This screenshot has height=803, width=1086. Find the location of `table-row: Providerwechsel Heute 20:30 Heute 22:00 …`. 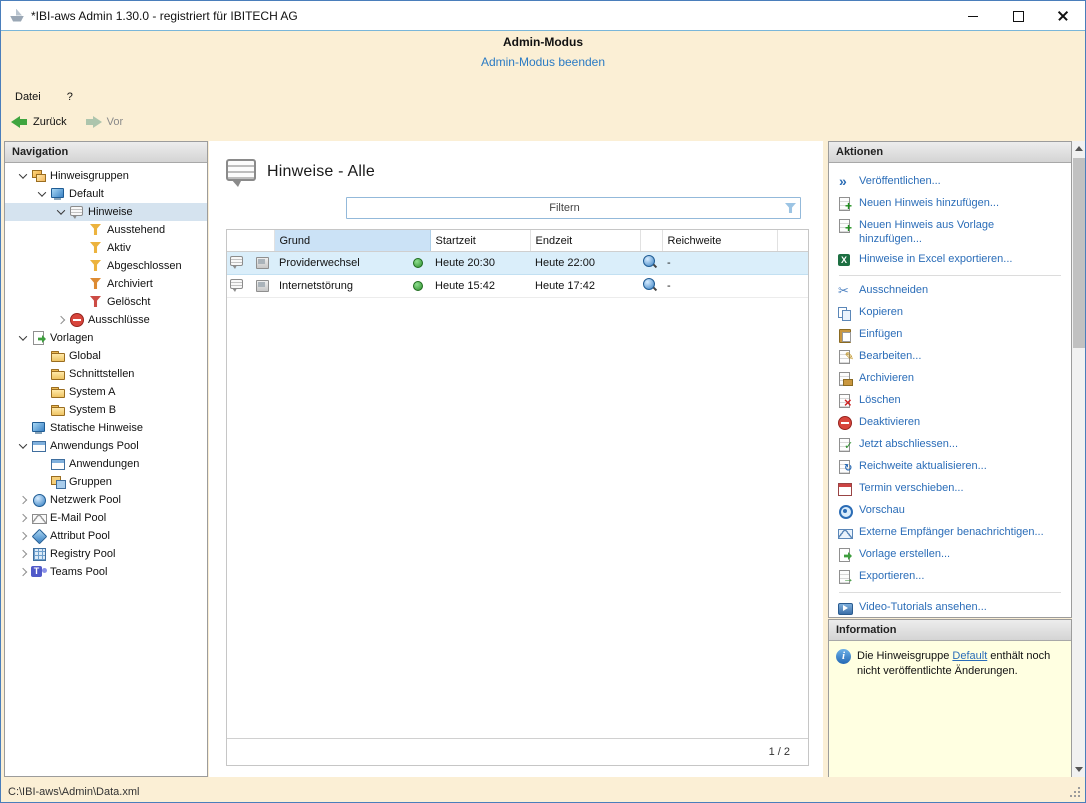

table-row: Providerwechsel Heute 20:30 Heute 22:00 … is located at coordinates (517, 263).